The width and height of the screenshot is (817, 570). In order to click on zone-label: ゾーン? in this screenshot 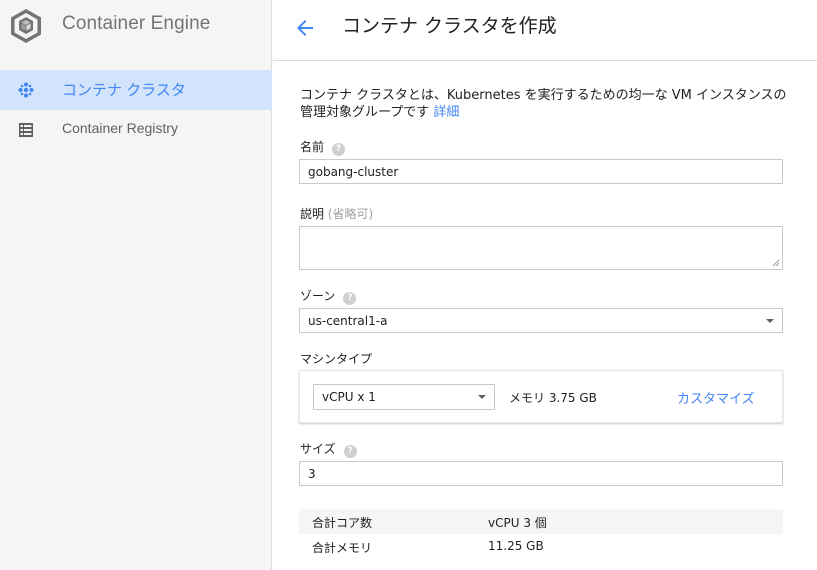, I will do `click(328, 296)`.